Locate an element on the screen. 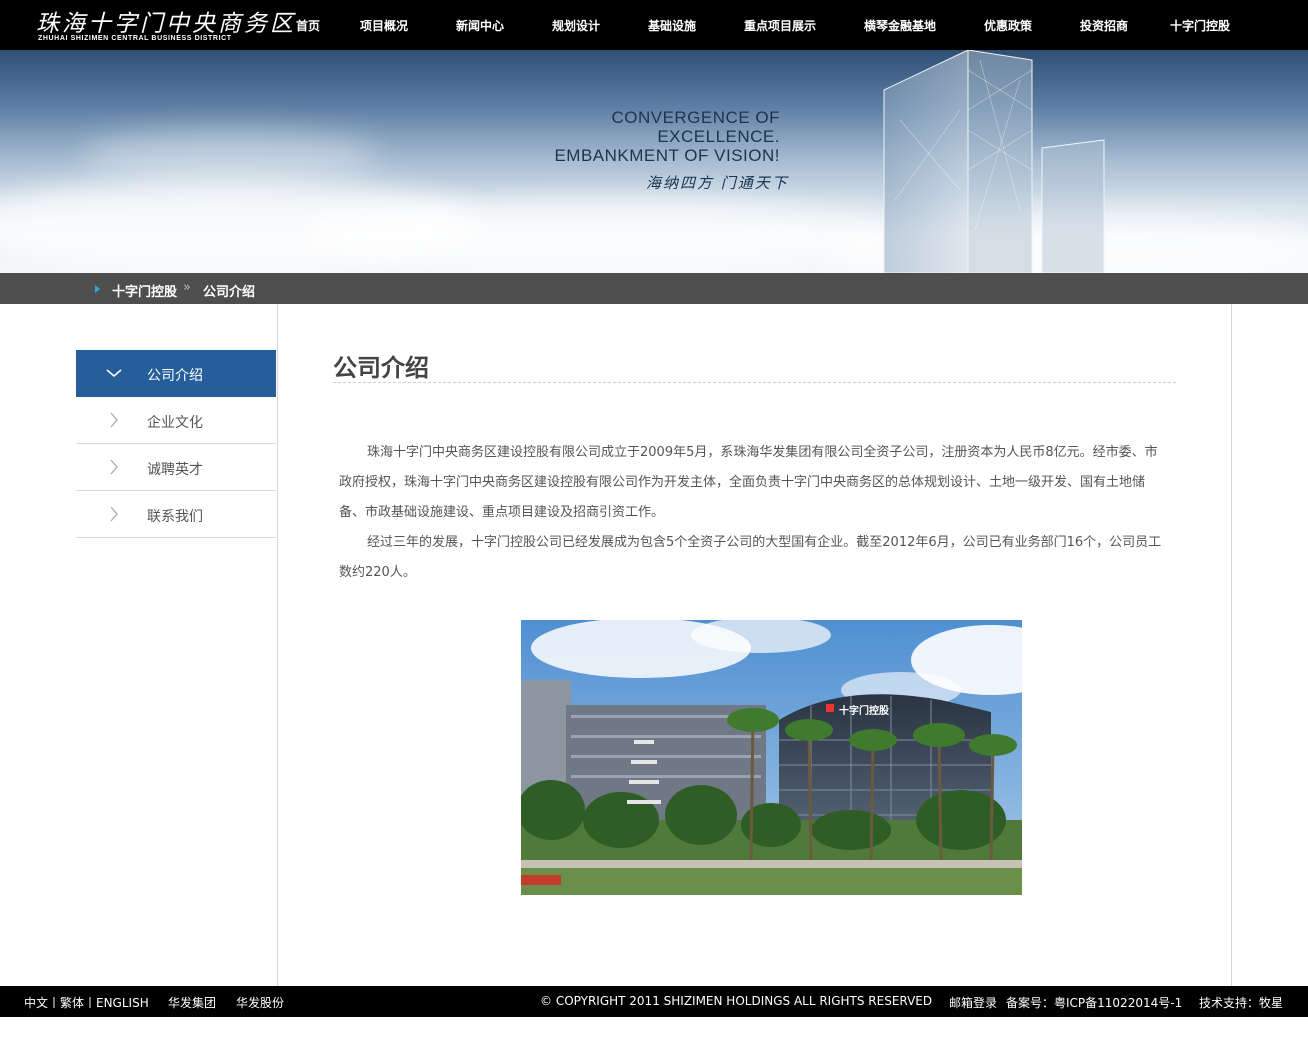 This screenshot has height=1048, width=1308. sidebar-item-label: 诚聘英才 is located at coordinates (175, 470).